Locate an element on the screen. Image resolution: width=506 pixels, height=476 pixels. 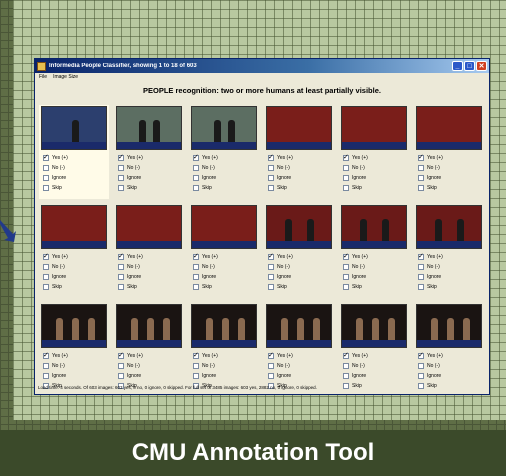
close-button: ✕ is located at coordinates (481, 66).